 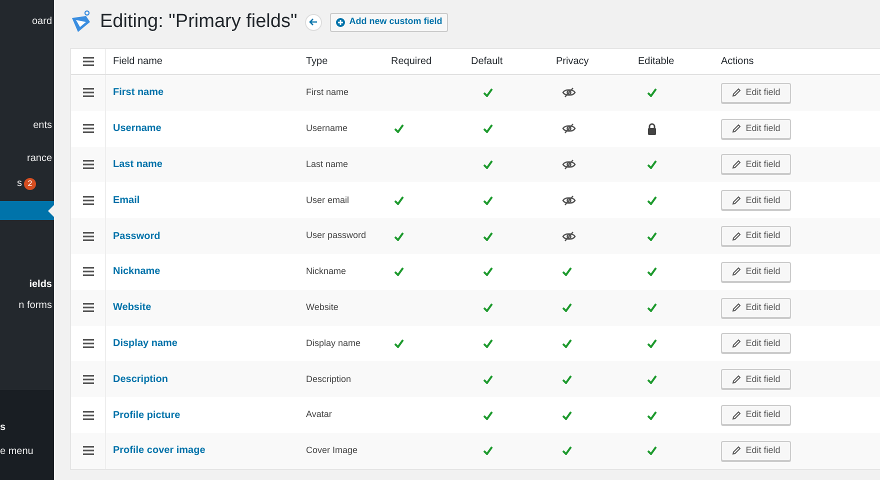 I want to click on sidebar-item: ents, so click(x=27, y=125).